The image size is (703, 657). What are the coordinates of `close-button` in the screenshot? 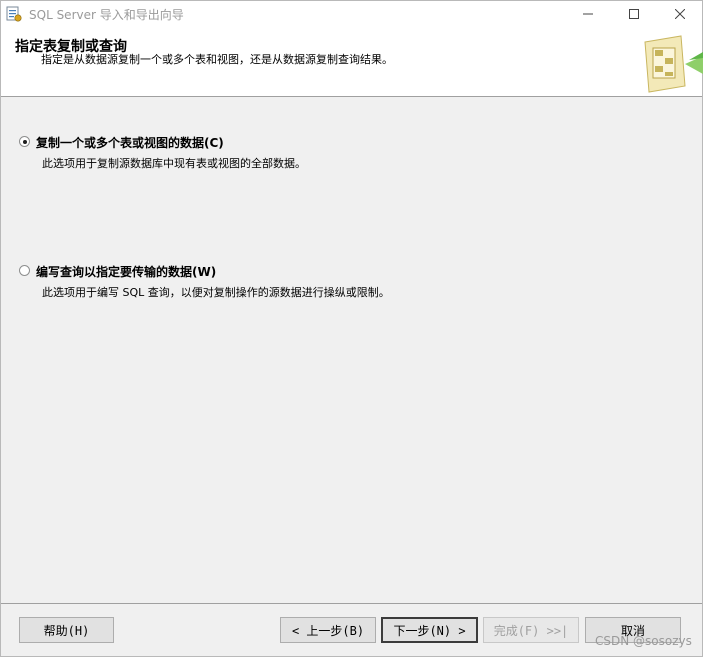 It's located at (680, 14).